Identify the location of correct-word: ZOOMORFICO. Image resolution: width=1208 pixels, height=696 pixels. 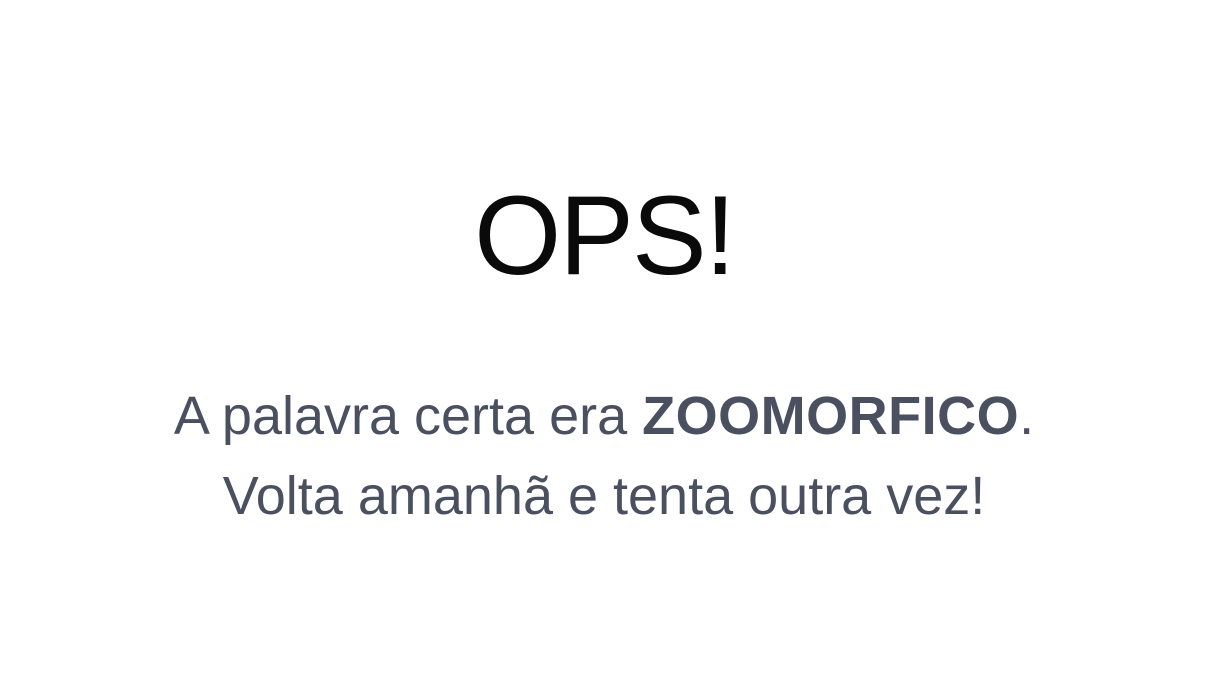
(831, 416).